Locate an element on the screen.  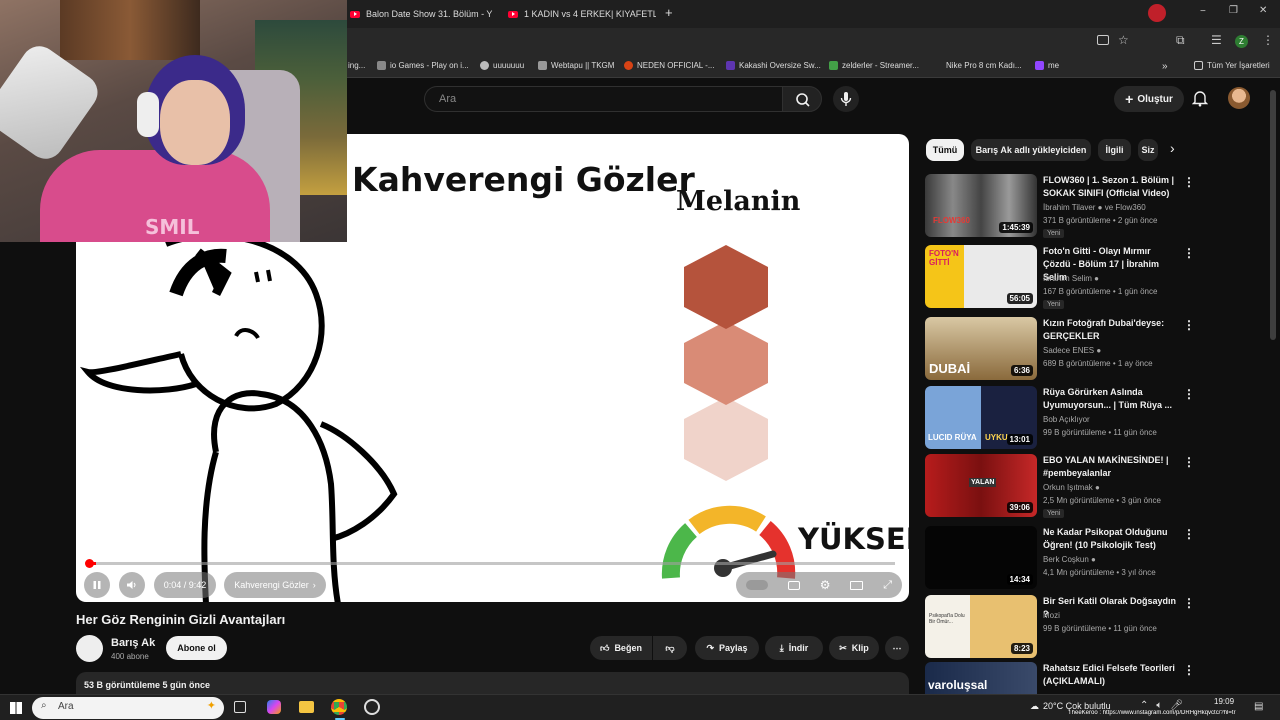
channel-avatar is located at coordinates (89, 648).